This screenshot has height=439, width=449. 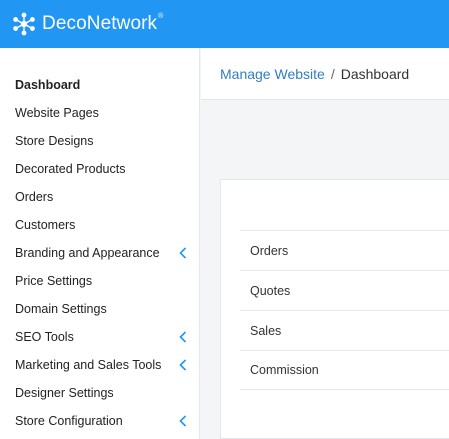 What do you see at coordinates (344, 290) in the screenshot?
I see `summary-row-quotes: Quotes` at bounding box center [344, 290].